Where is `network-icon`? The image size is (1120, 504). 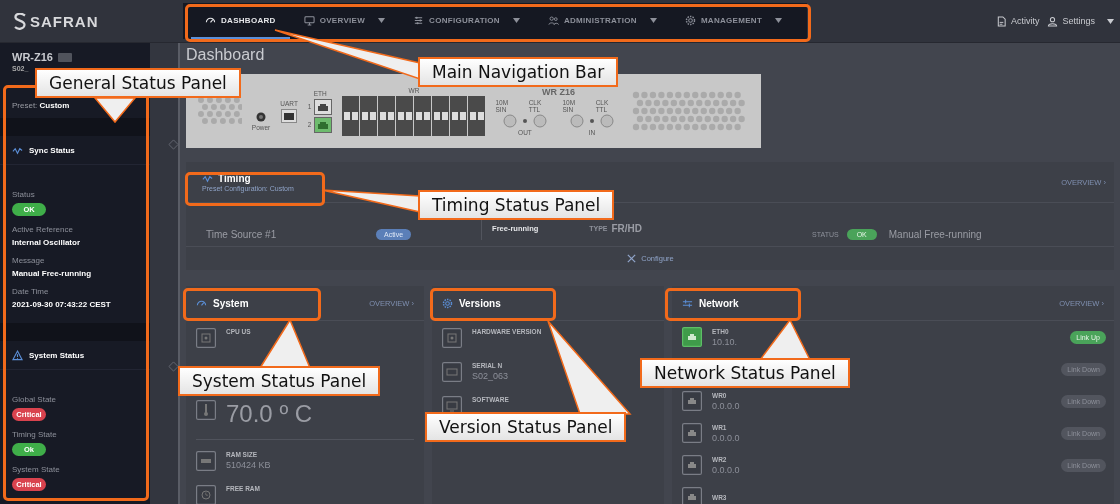 network-icon is located at coordinates (687, 303).